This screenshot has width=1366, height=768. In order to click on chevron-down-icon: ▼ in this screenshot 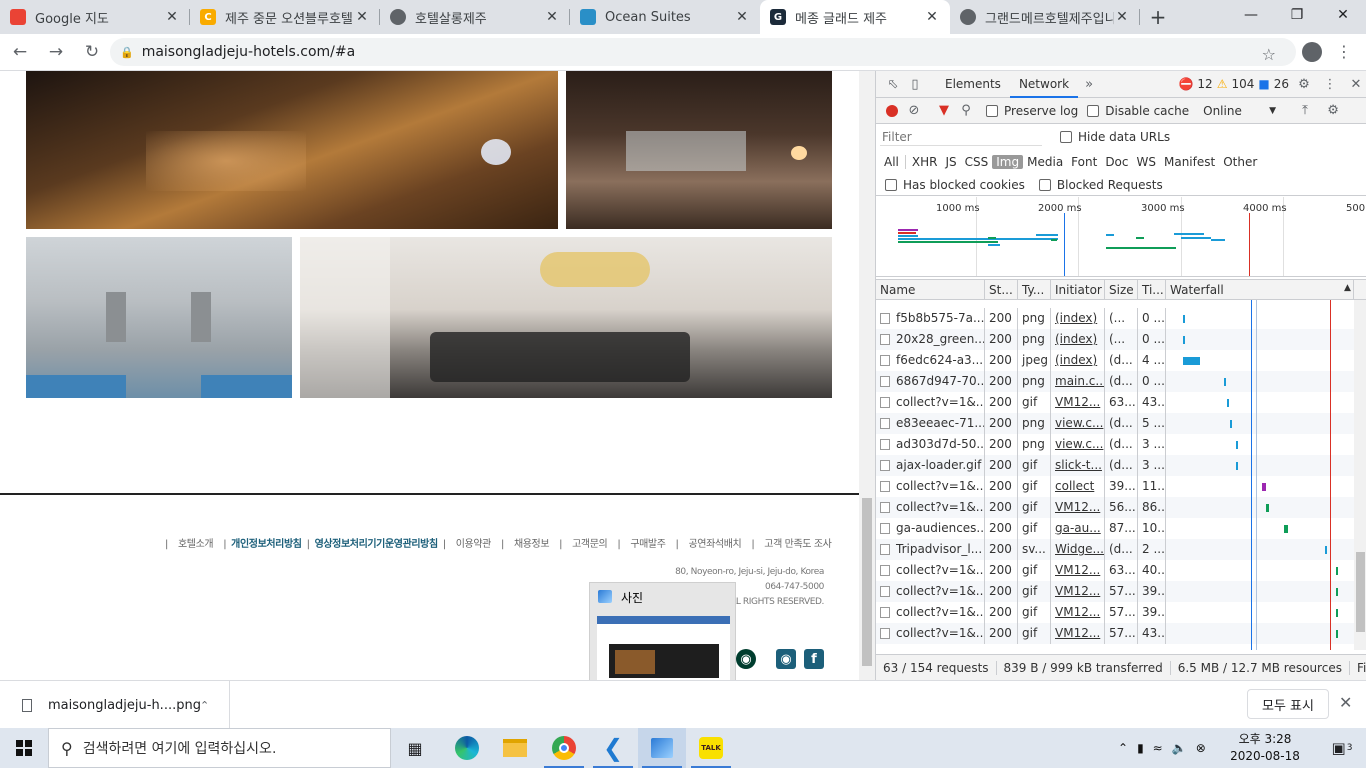, I will do `click(1272, 111)`.